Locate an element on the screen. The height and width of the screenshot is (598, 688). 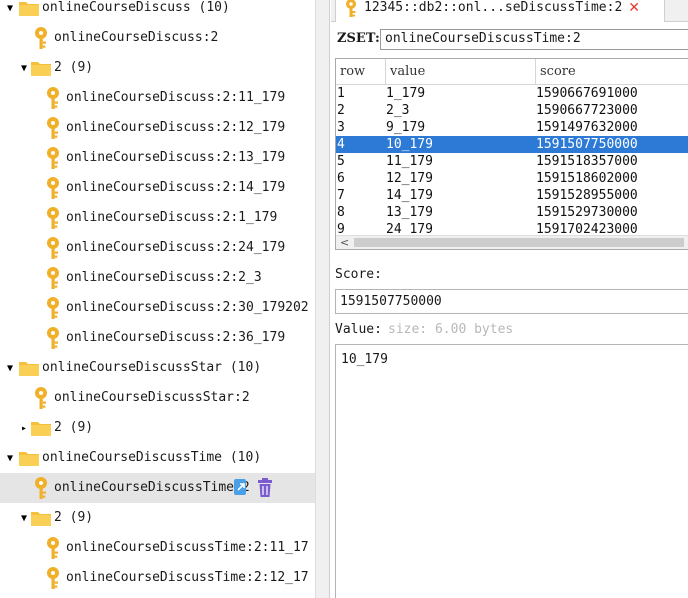
tree-key-node: onlineCourseDiscussTime:2:12_17 is located at coordinates (157, 578).